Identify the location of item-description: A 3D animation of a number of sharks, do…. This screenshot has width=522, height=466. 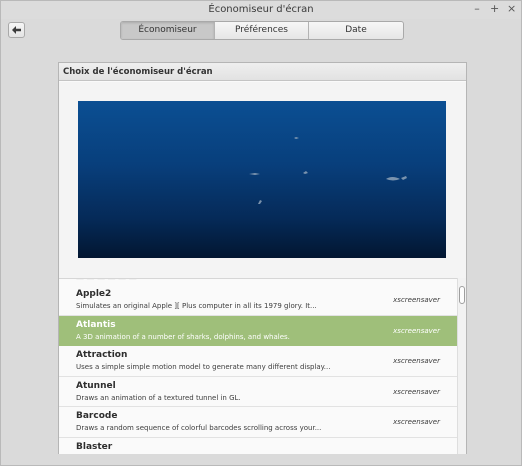
(183, 336).